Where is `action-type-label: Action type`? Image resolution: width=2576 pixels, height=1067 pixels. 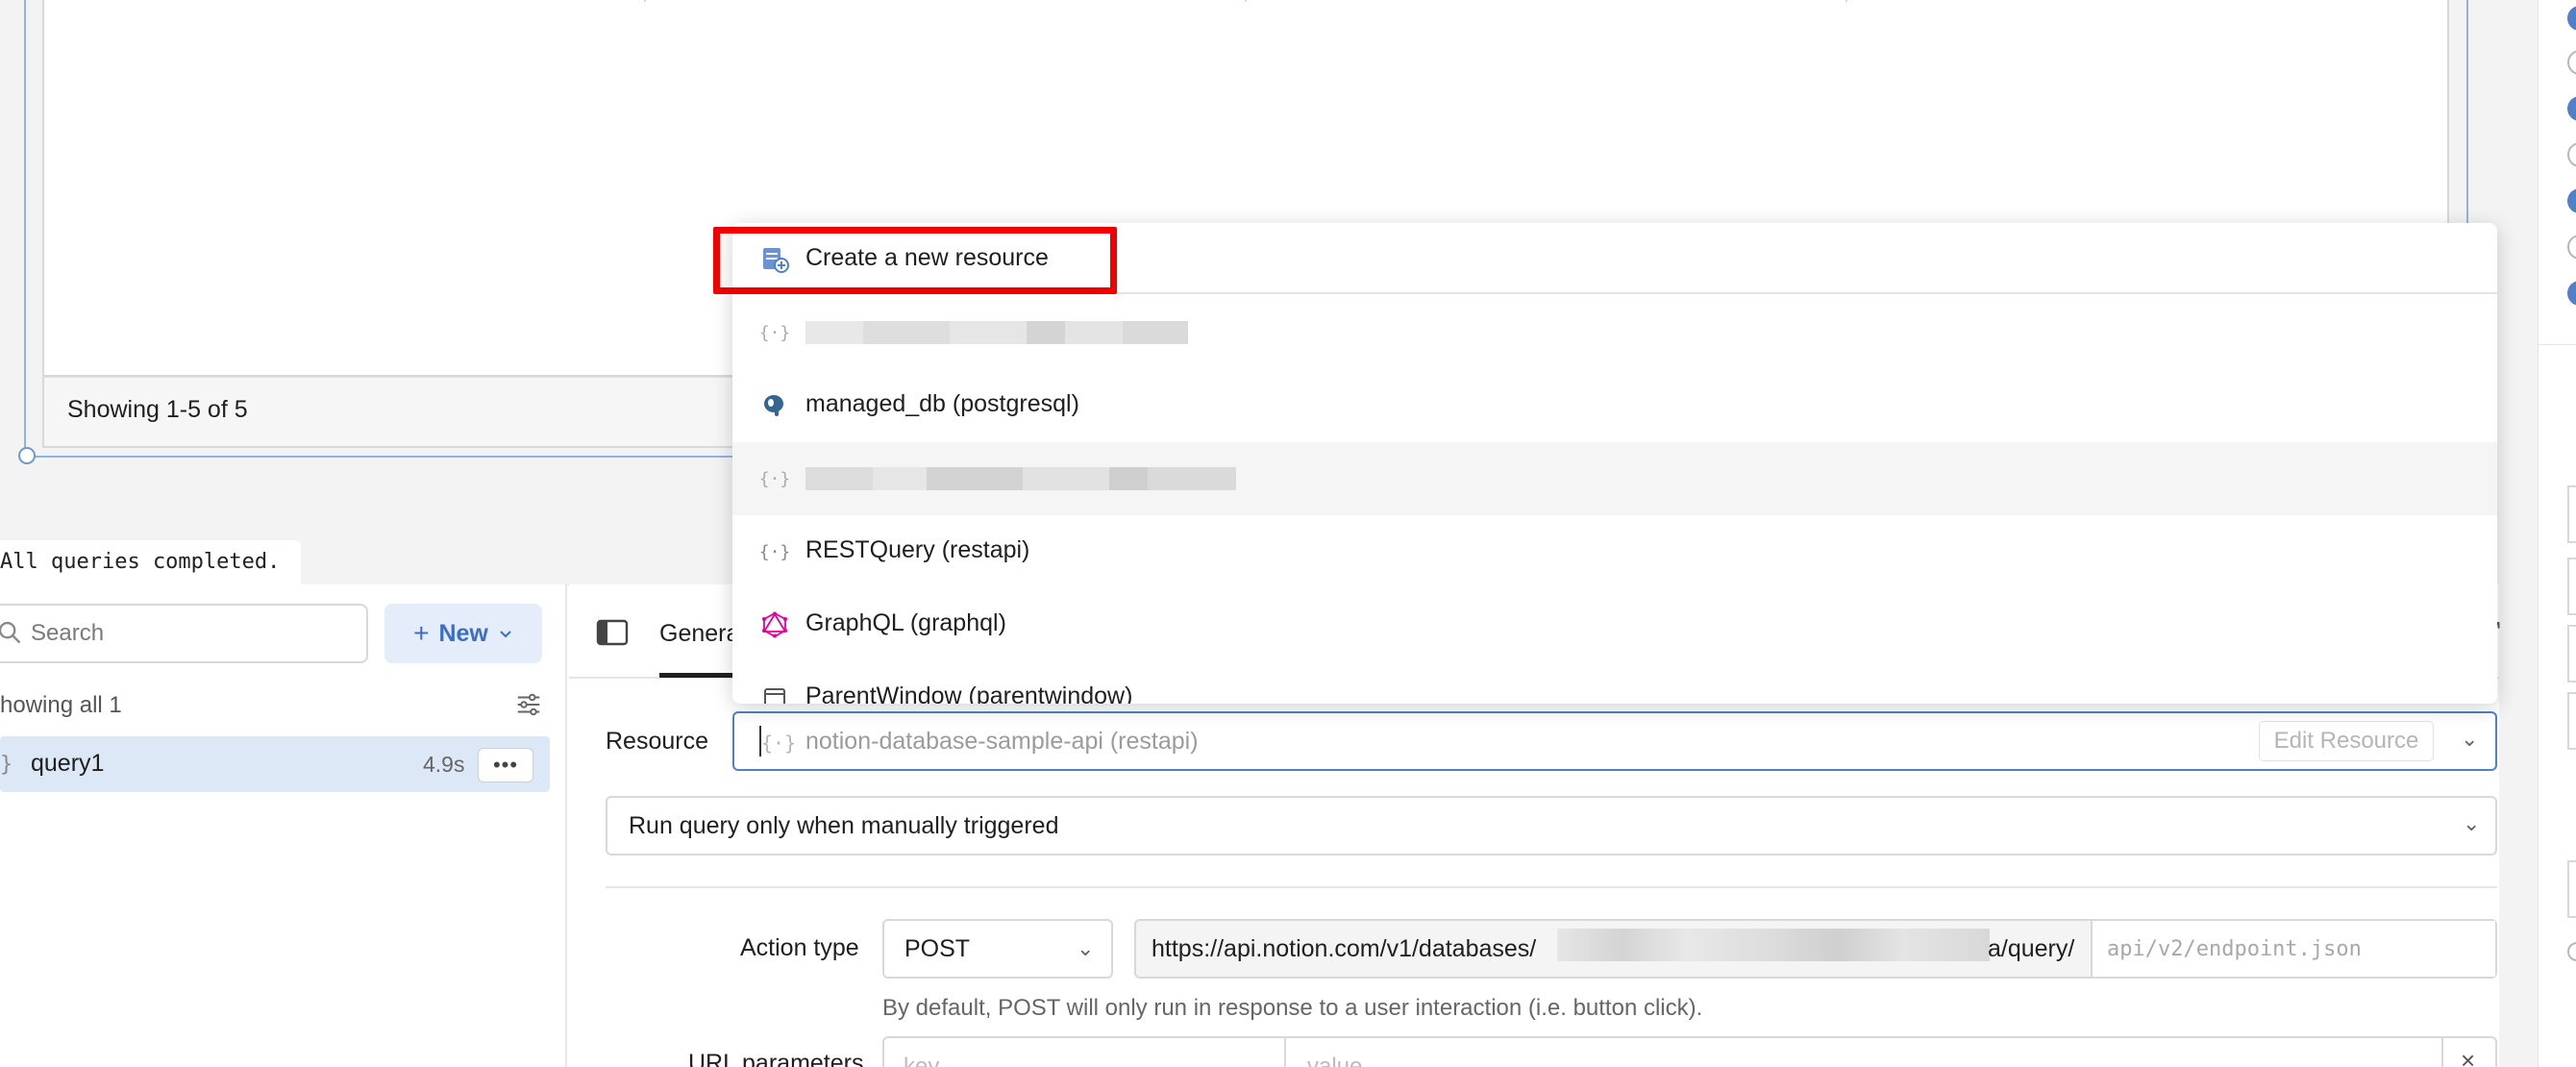
action-type-label: Action type is located at coordinates (800, 947).